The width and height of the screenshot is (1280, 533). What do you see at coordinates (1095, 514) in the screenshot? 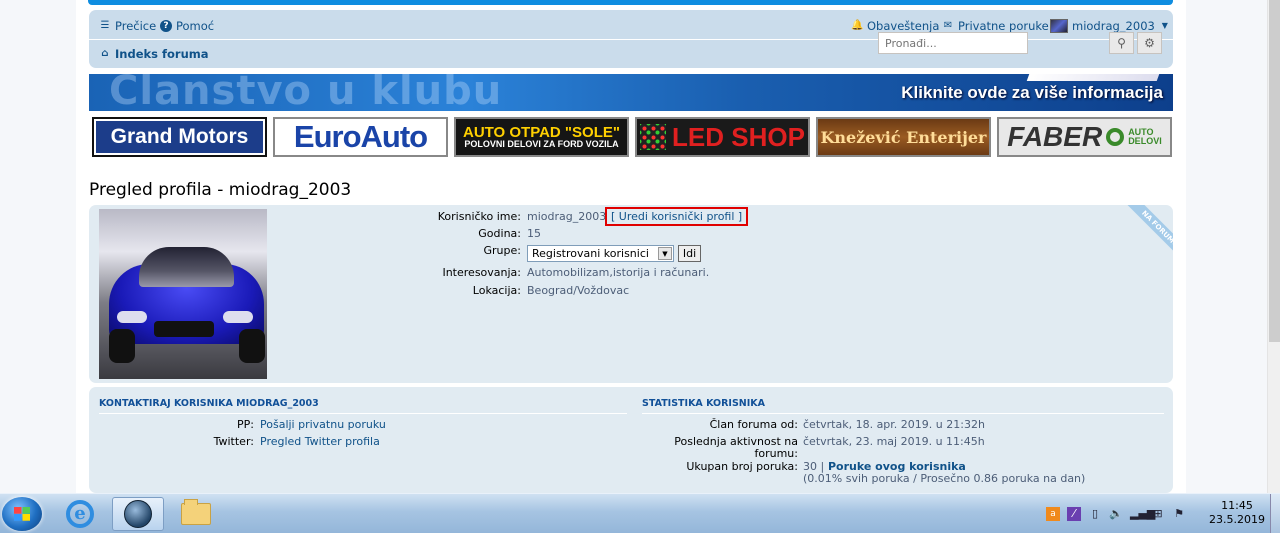
I see `usb-device-icon: ▯` at bounding box center [1095, 514].